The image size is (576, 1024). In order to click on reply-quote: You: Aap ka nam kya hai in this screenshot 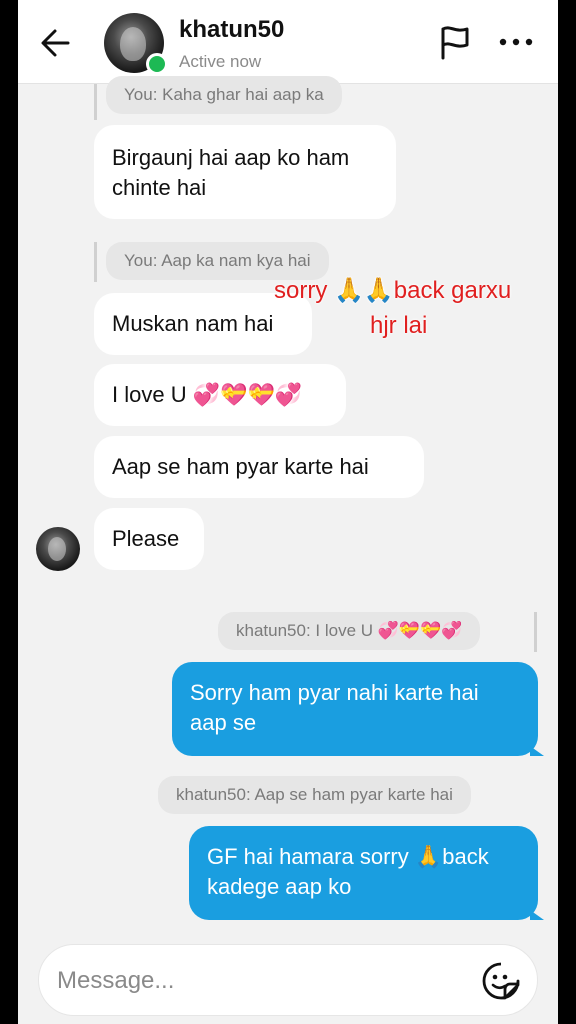, I will do `click(217, 261)`.